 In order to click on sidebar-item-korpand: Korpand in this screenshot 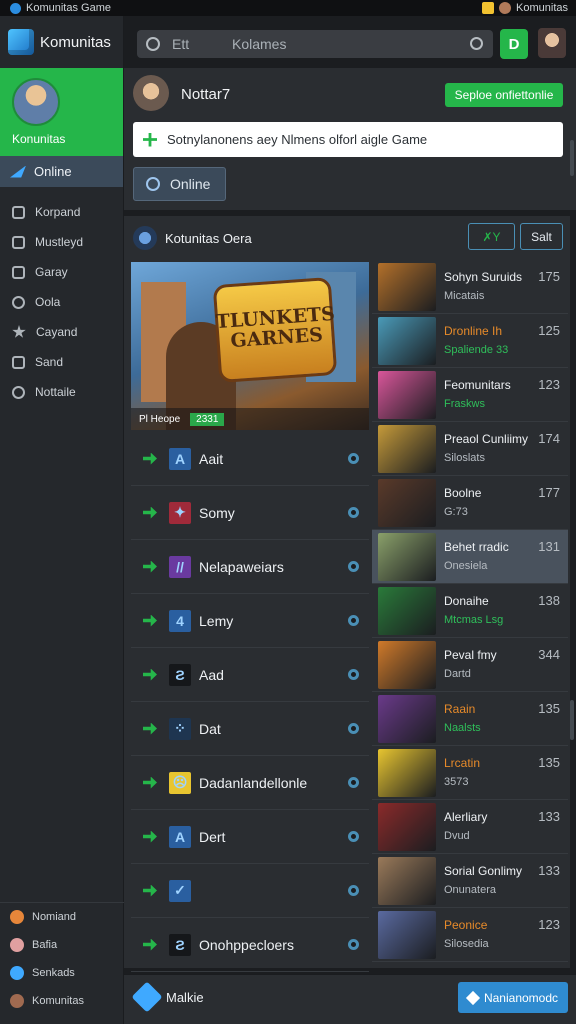, I will do `click(61, 212)`.